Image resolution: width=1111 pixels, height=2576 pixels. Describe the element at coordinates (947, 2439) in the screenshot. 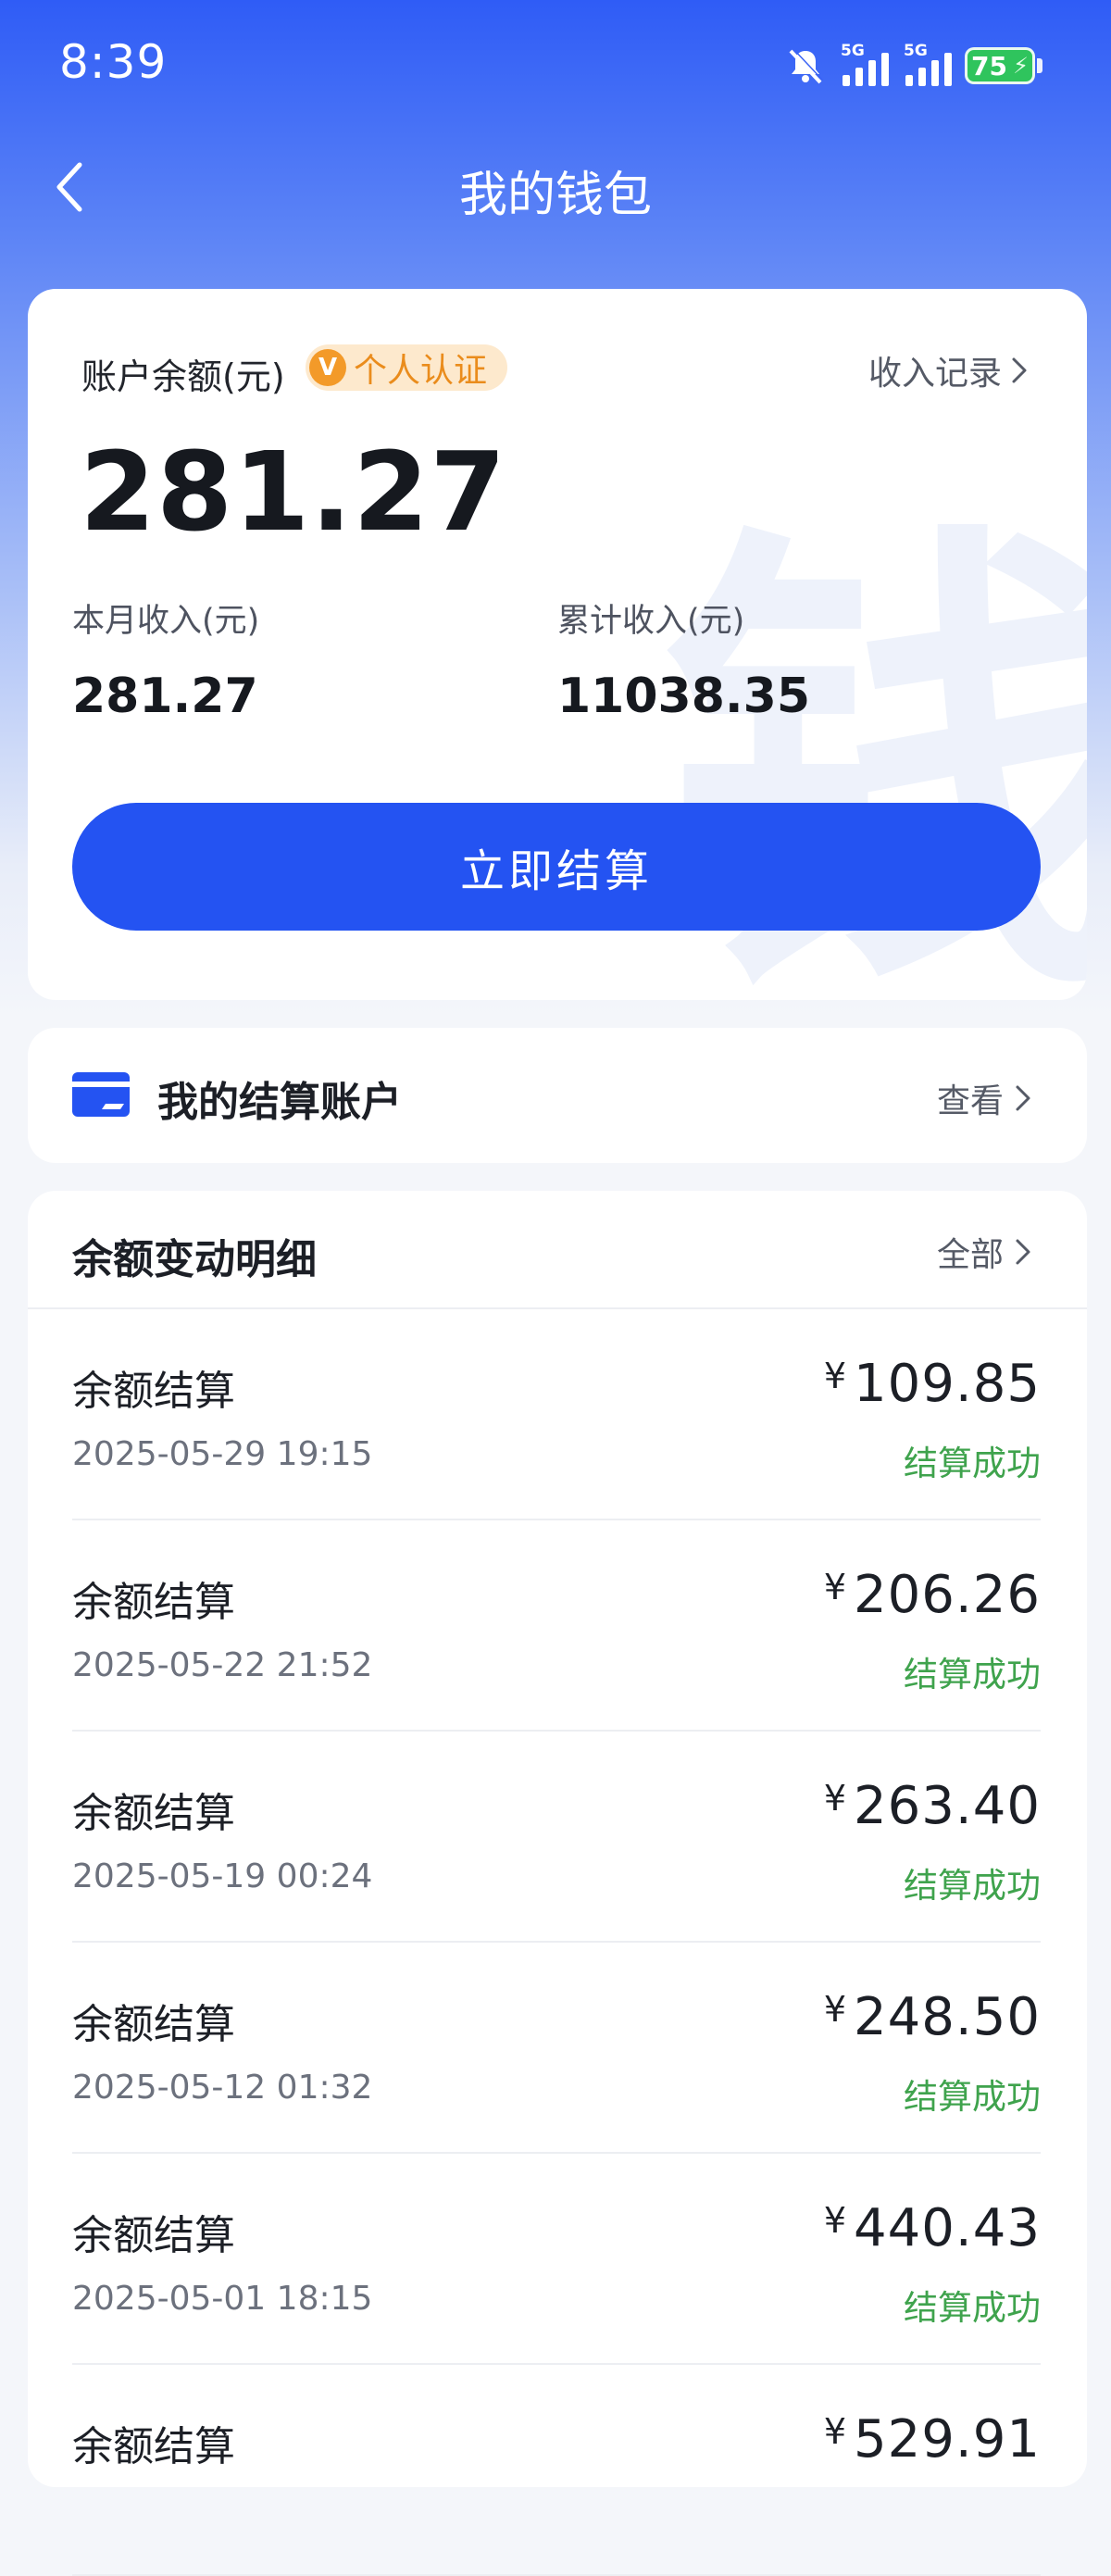

I see `amount-value: 529.91` at that location.